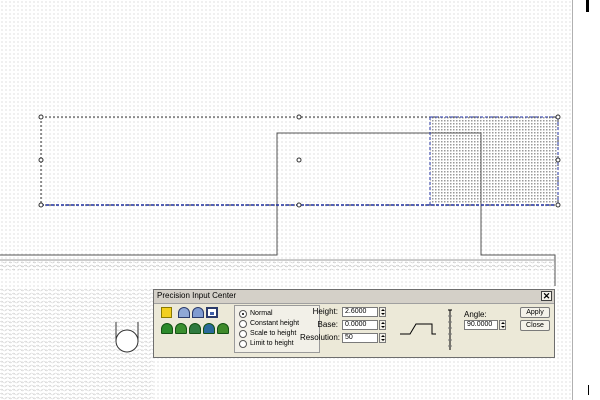 The height and width of the screenshot is (400, 600). What do you see at coordinates (535, 325) in the screenshot?
I see `close-button: Close` at bounding box center [535, 325].